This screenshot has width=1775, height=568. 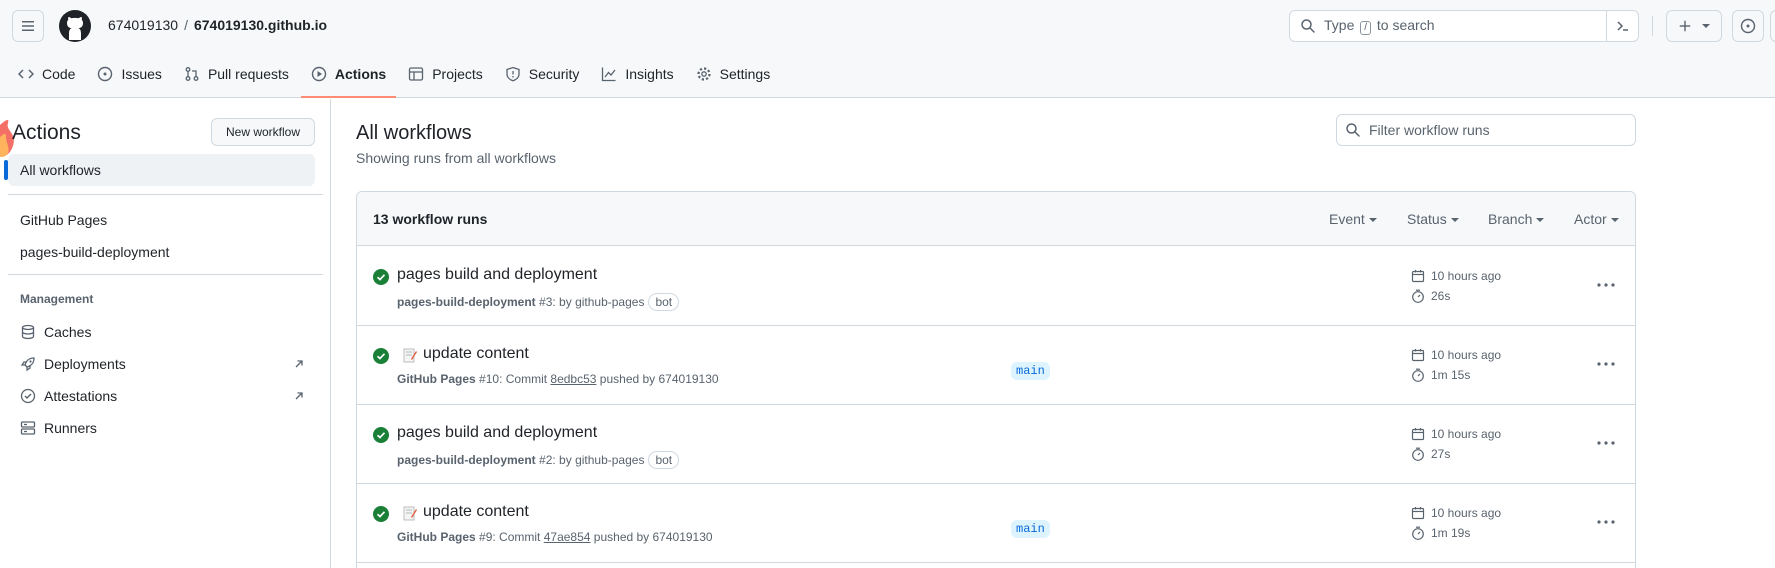 I want to click on tab-security: Security, so click(x=542, y=74).